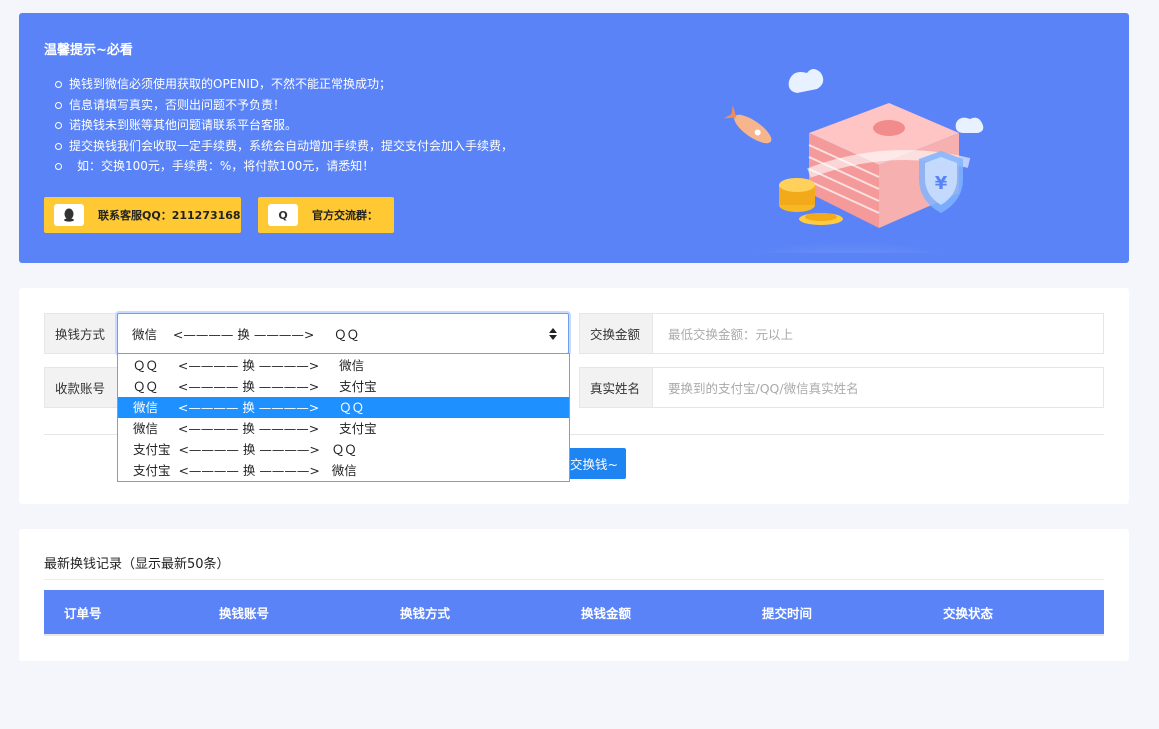 The width and height of the screenshot is (1159, 729). What do you see at coordinates (343, 428) in the screenshot?
I see `method-option: 微信 <———— 换 ————> 支付宝` at bounding box center [343, 428].